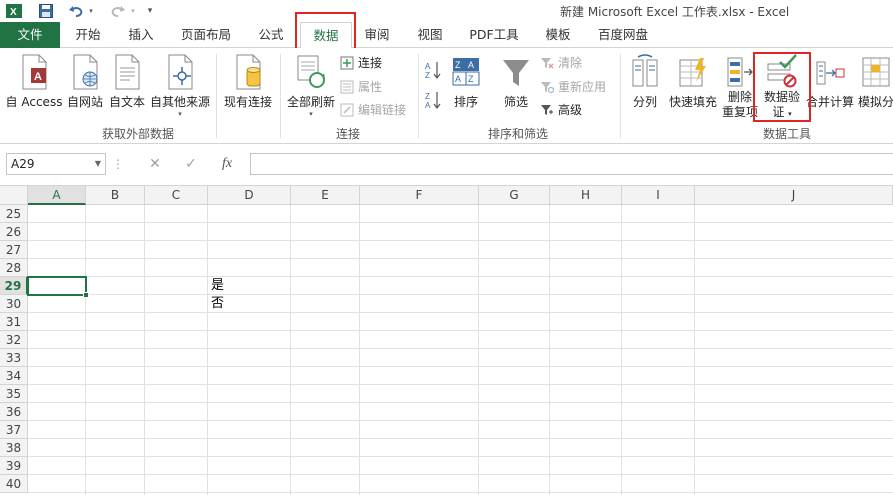 The height and width of the screenshot is (495, 893). What do you see at coordinates (874, 82) in the screenshot?
I see `what-if-analysis-button: 模拟分` at bounding box center [874, 82].